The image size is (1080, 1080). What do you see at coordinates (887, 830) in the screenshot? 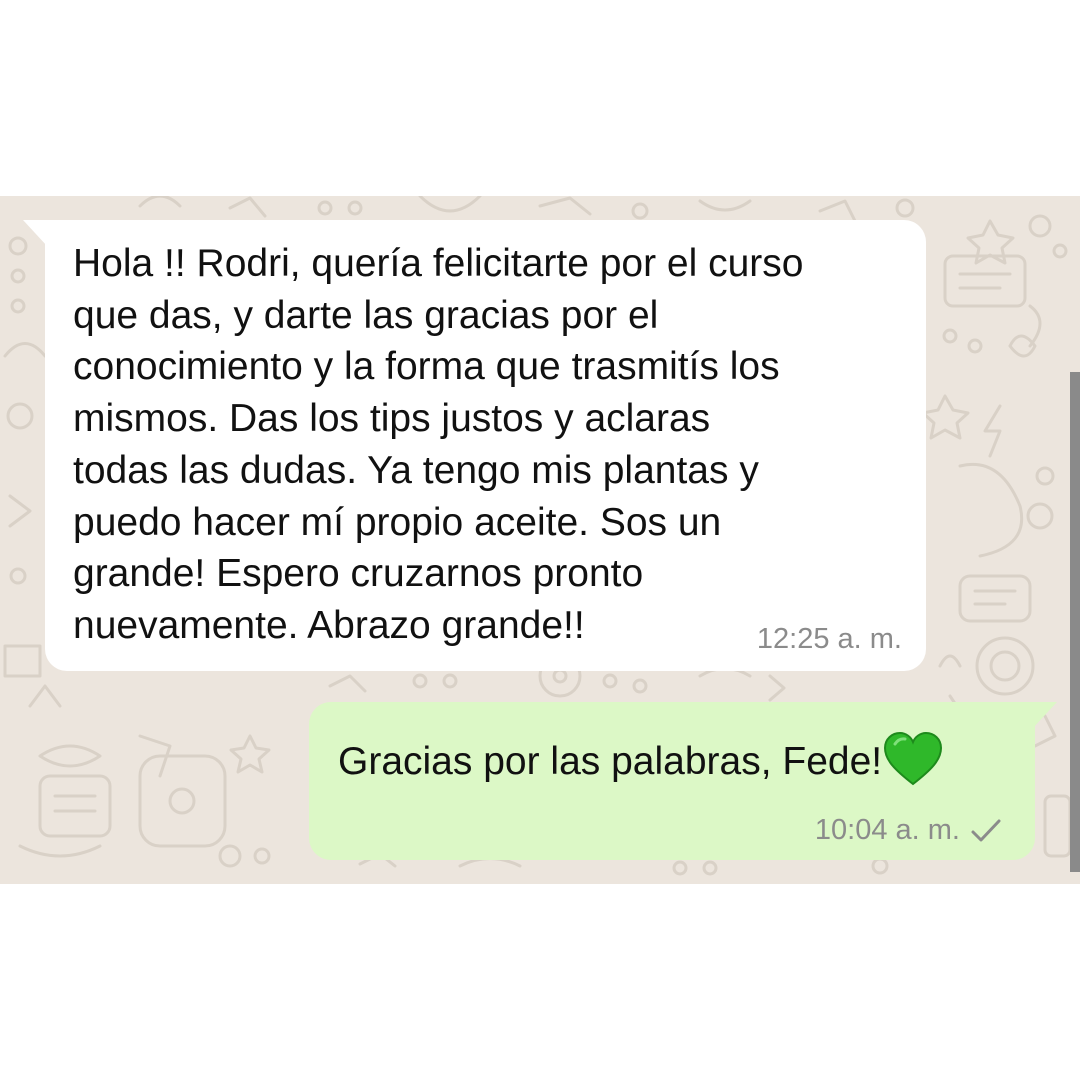
I see `outgoing-message-time: 10:04 a. m.` at bounding box center [887, 830].